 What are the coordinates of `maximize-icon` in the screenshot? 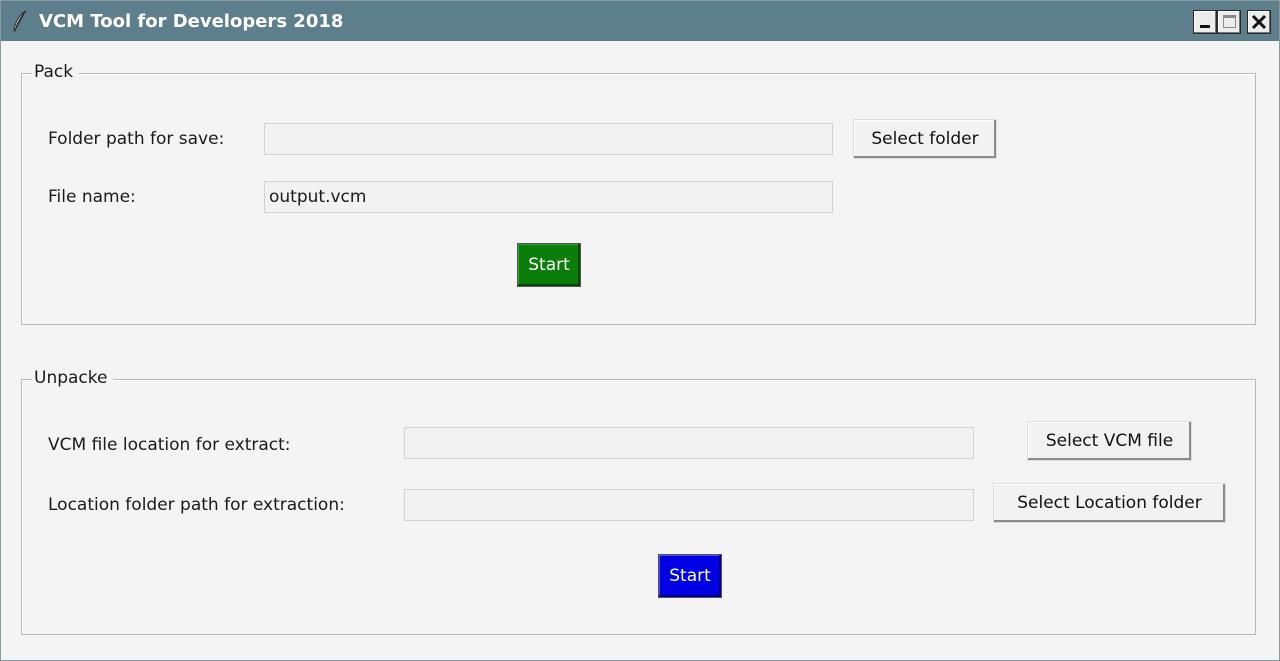 It's located at (1229, 21).